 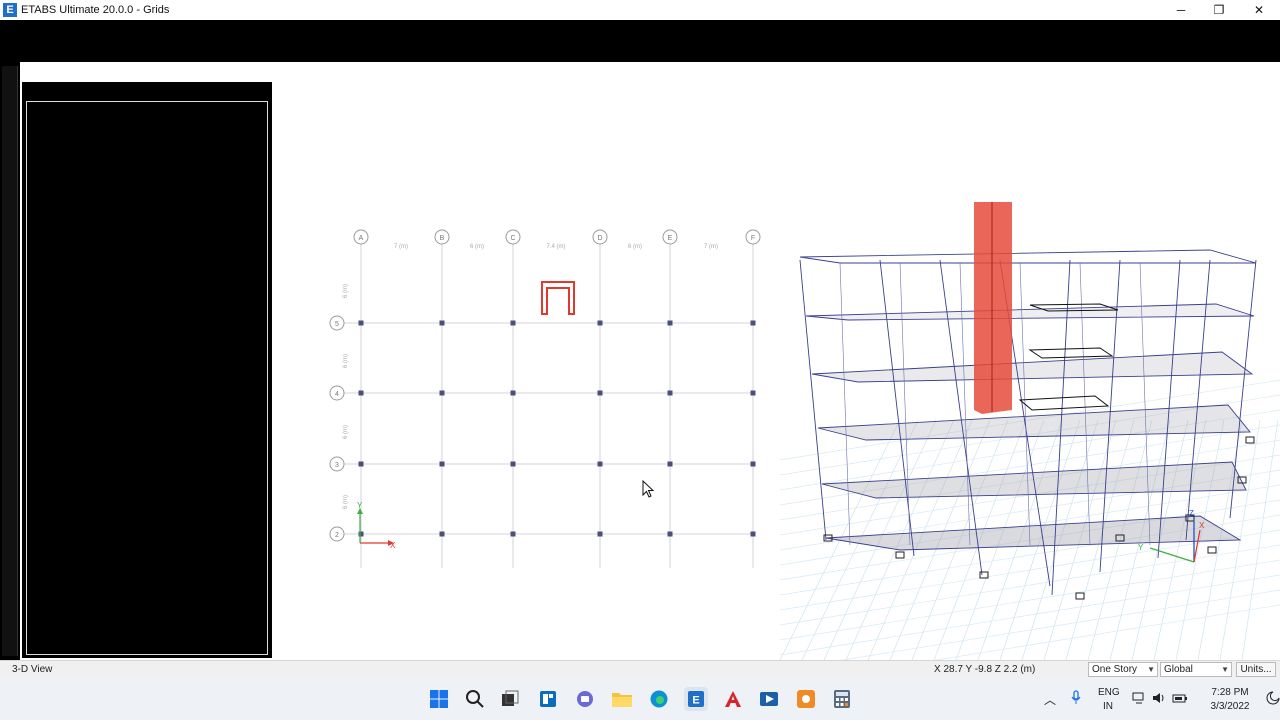 I want to click on svg-text: C, so click(x=512, y=238).